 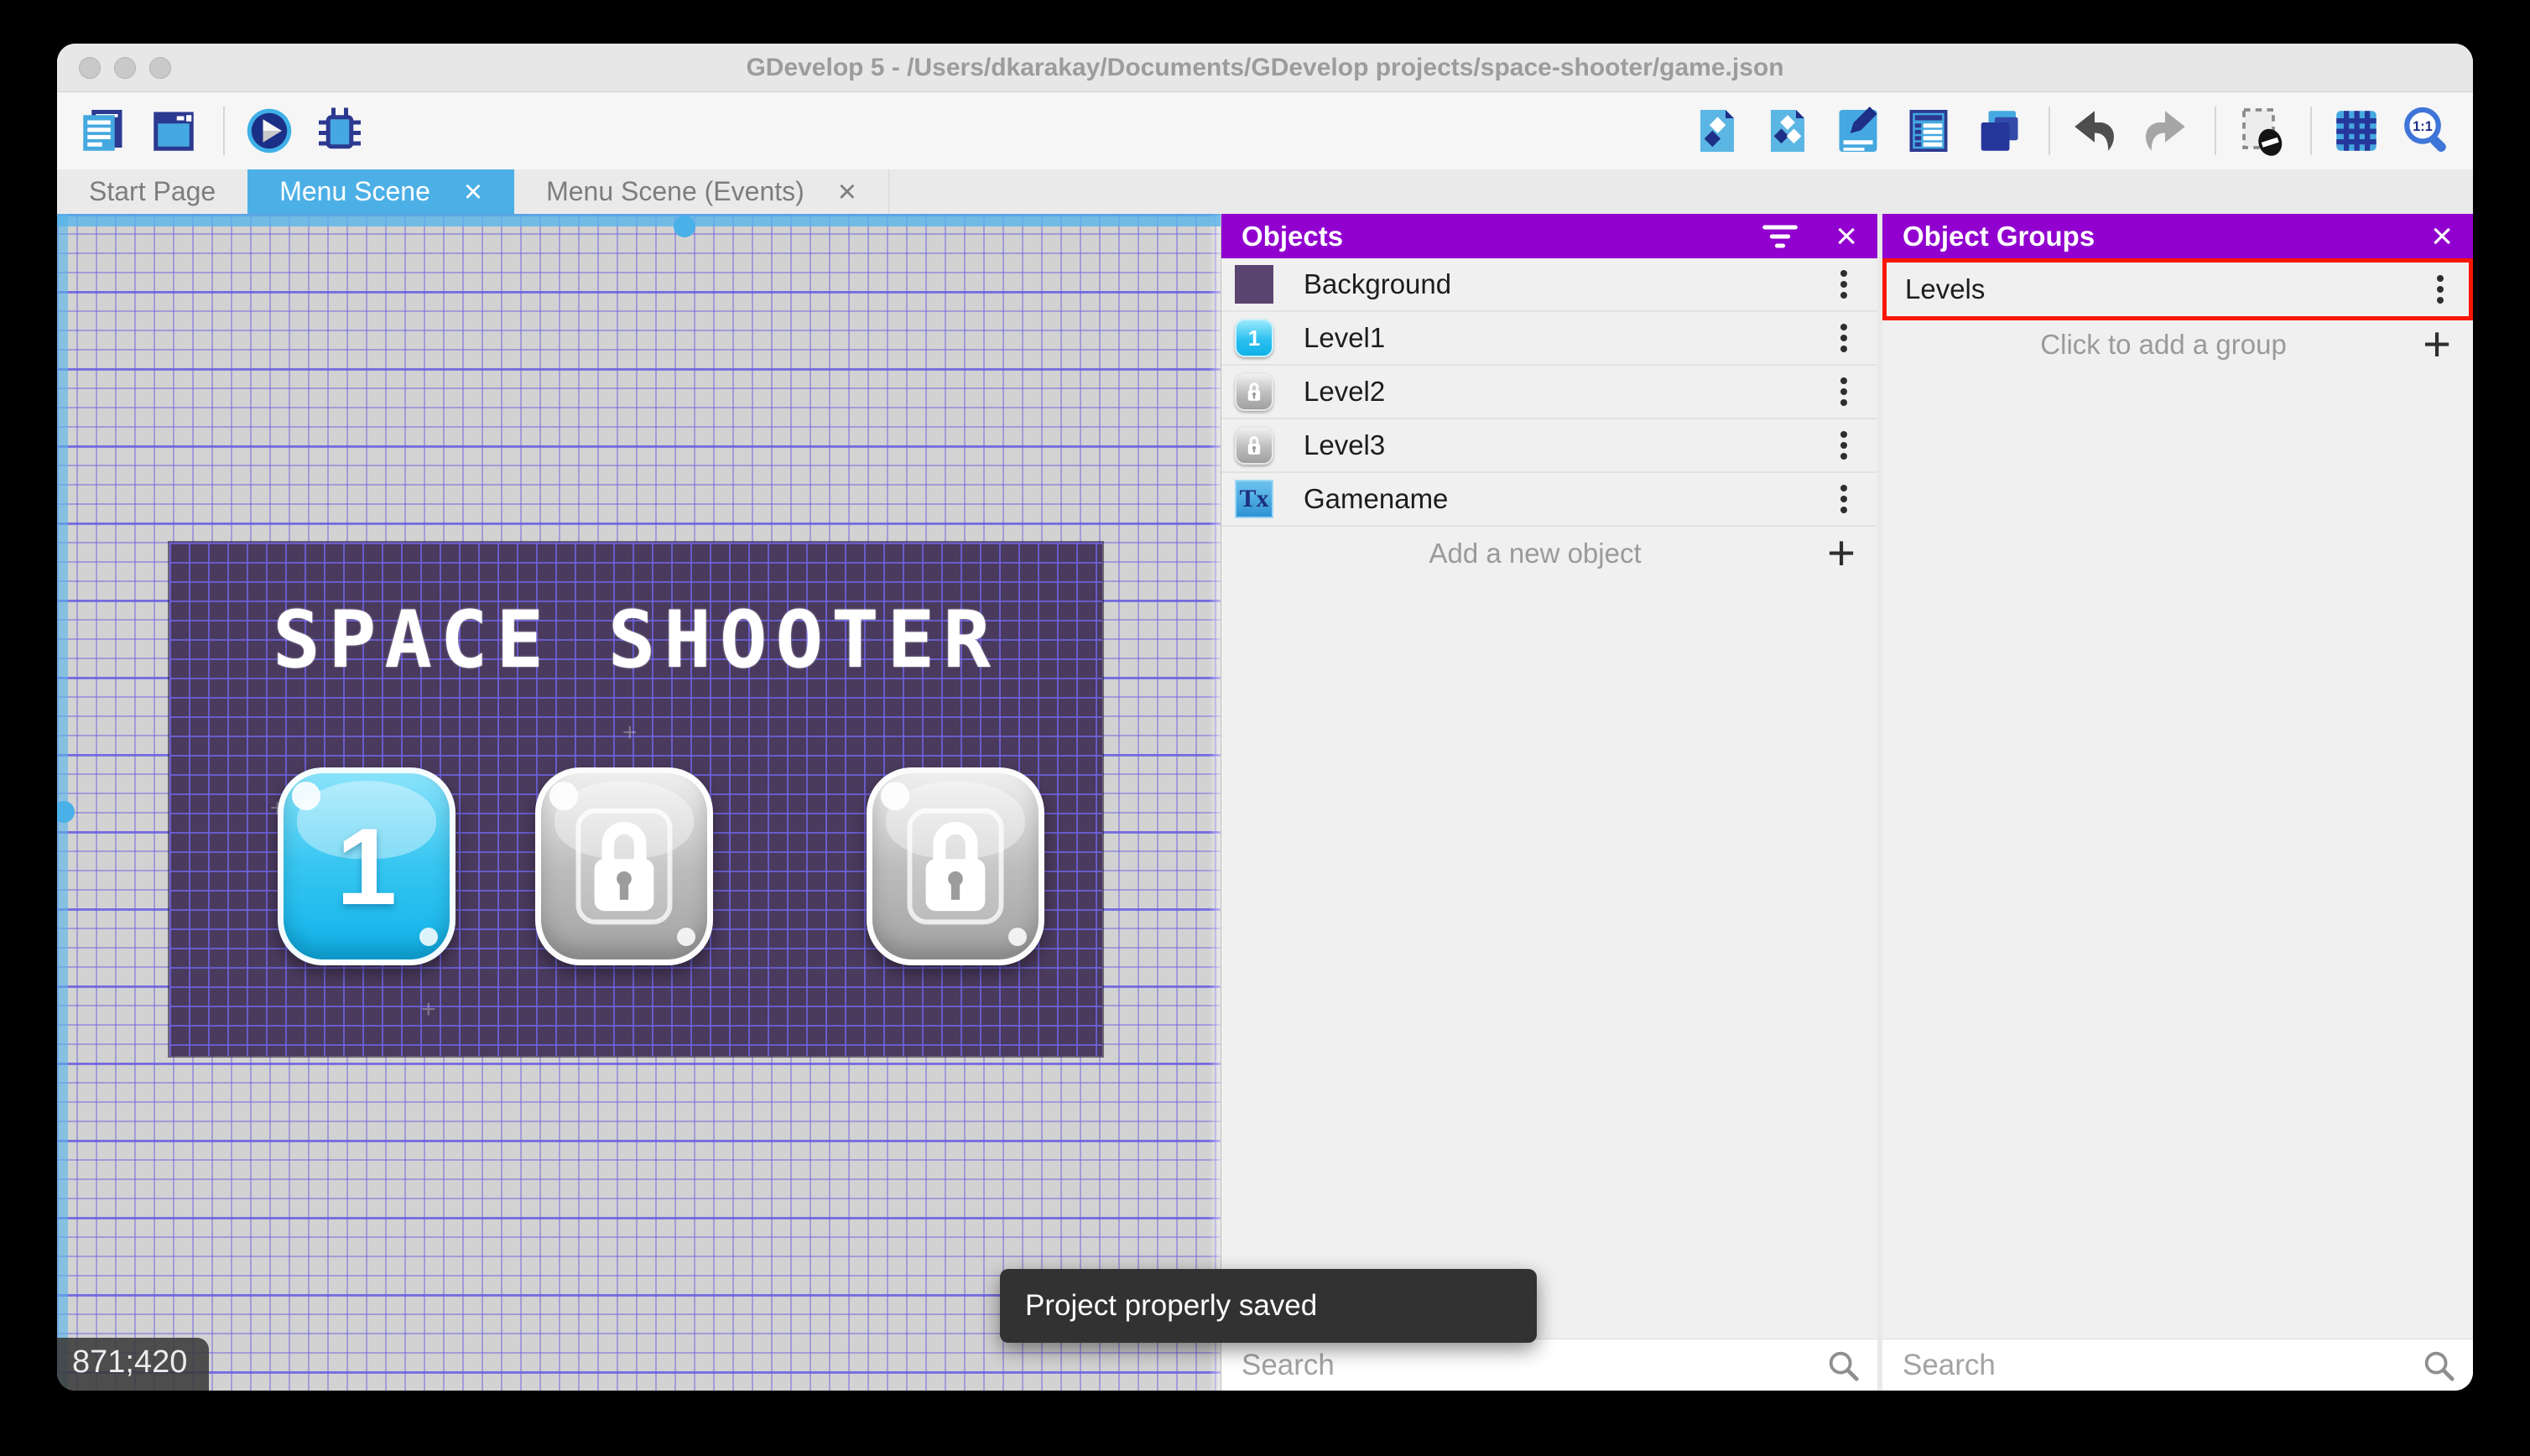 I want to click on objects-search-bar, so click(x=1549, y=1365).